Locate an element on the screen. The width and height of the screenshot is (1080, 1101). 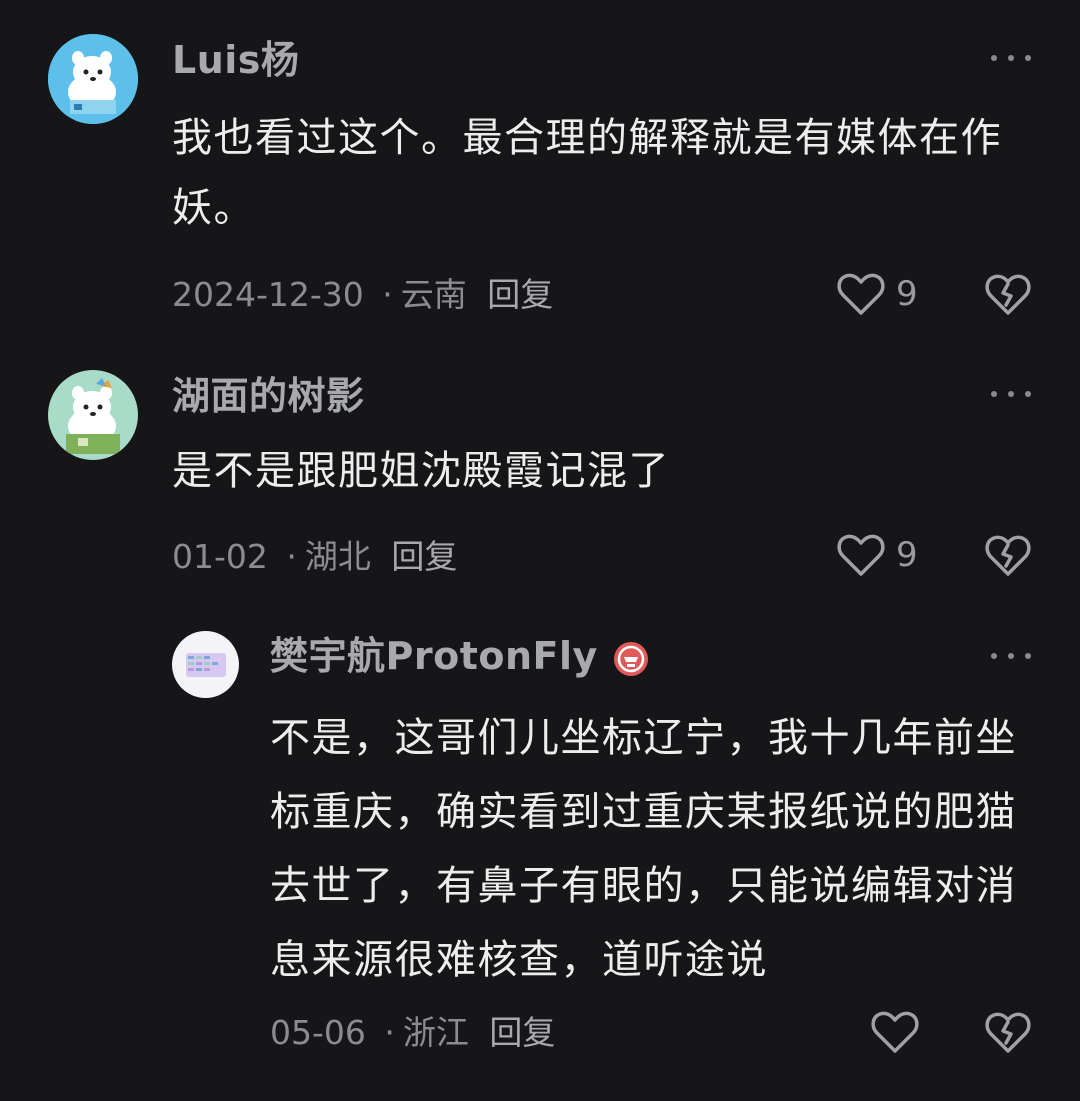
username: Luis杨 is located at coordinates (235, 60).